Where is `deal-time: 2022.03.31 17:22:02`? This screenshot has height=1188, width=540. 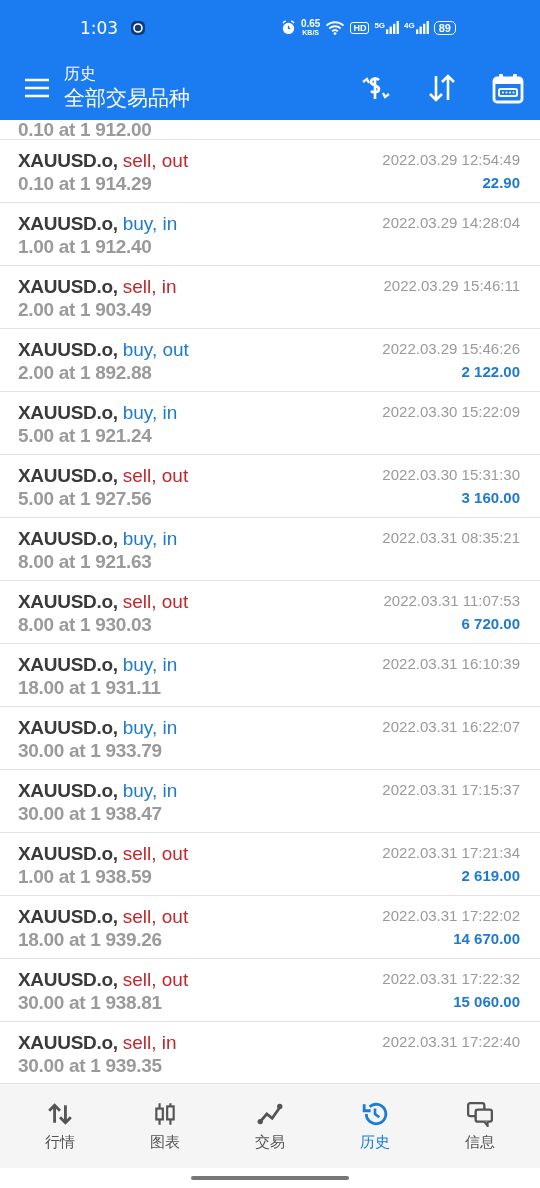 deal-time: 2022.03.31 17:22:02 is located at coordinates (451, 916).